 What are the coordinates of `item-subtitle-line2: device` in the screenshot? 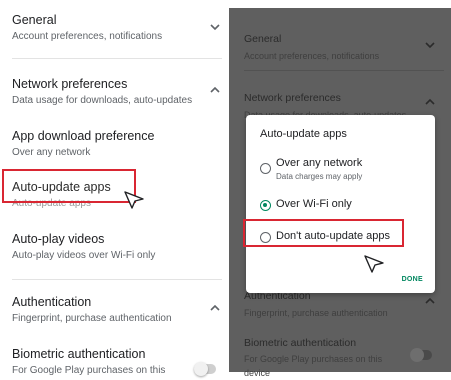 It's located at (257, 373).